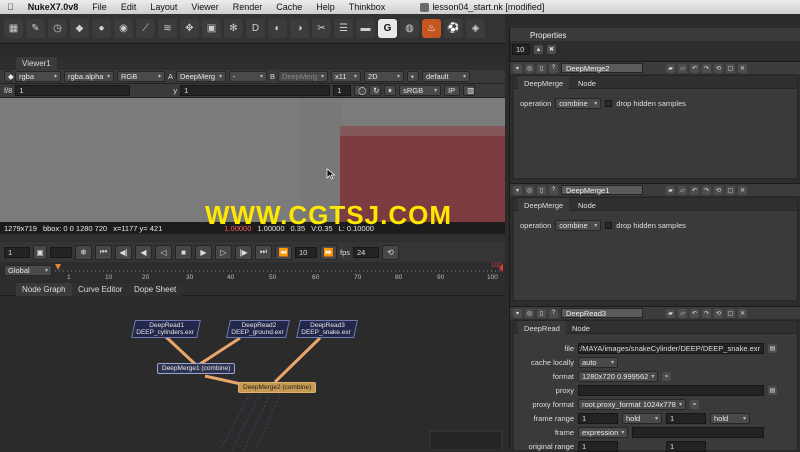  I want to click on plugin-ball-icon: ⚽, so click(453, 28).